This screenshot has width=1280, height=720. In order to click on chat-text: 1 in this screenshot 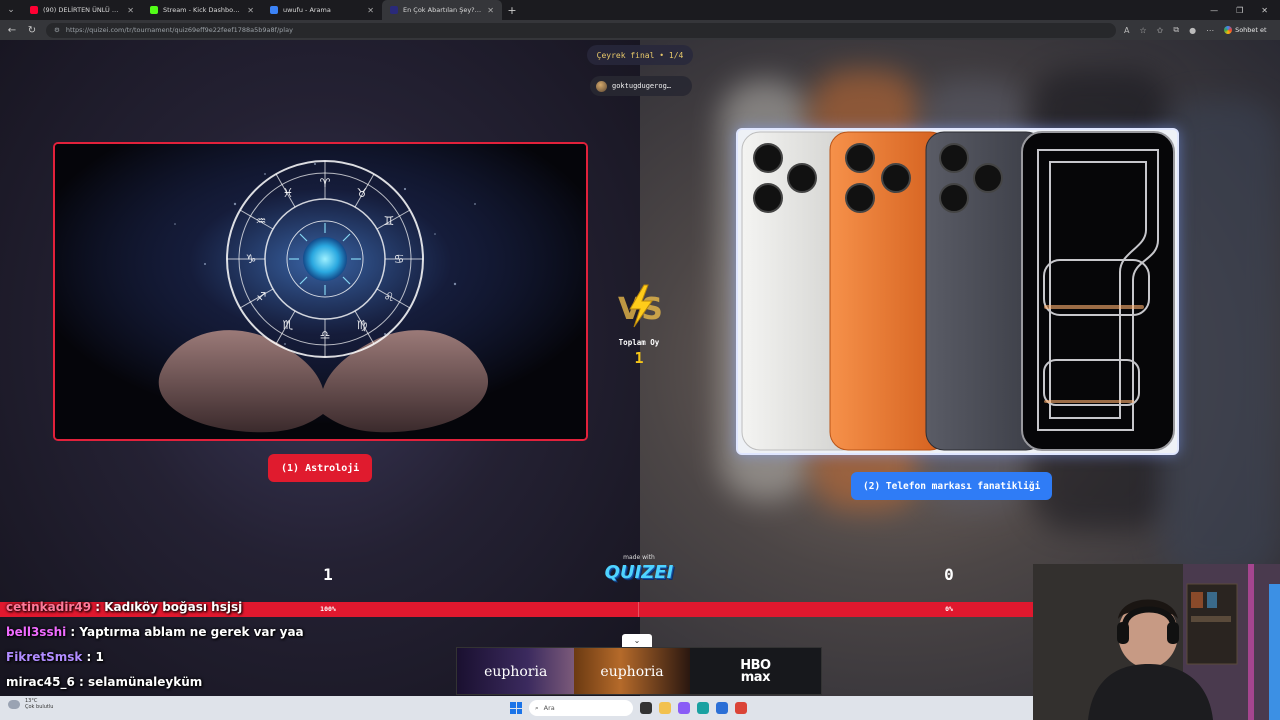, I will do `click(99, 657)`.